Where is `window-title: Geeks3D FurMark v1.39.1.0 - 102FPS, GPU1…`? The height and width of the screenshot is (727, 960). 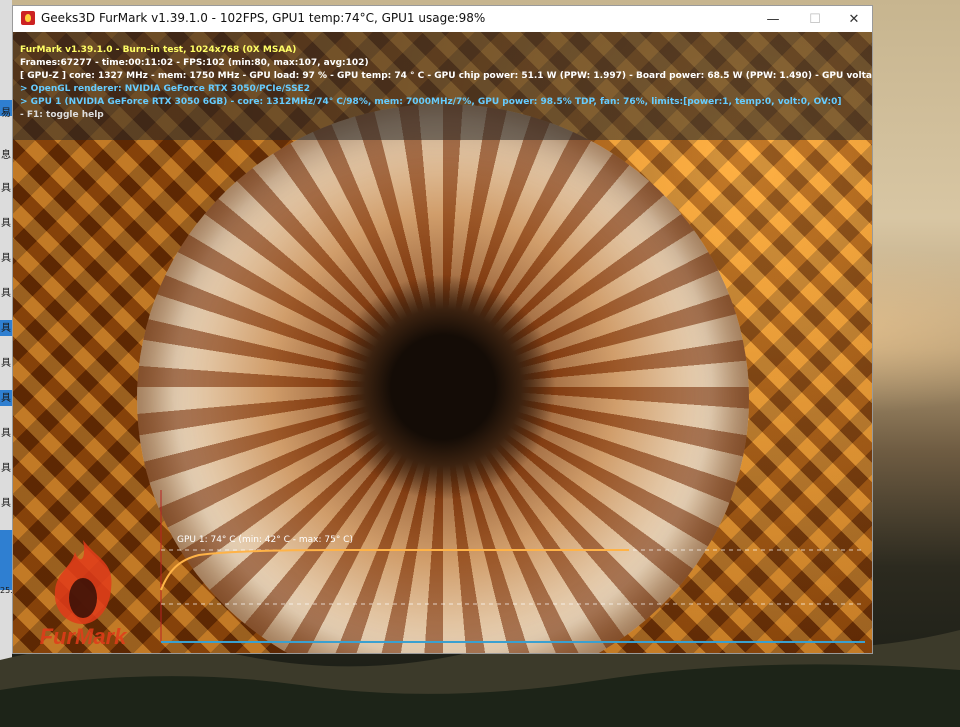
window-title: Geeks3D FurMark v1.39.1.0 - 102FPS, GPU1… is located at coordinates (263, 18).